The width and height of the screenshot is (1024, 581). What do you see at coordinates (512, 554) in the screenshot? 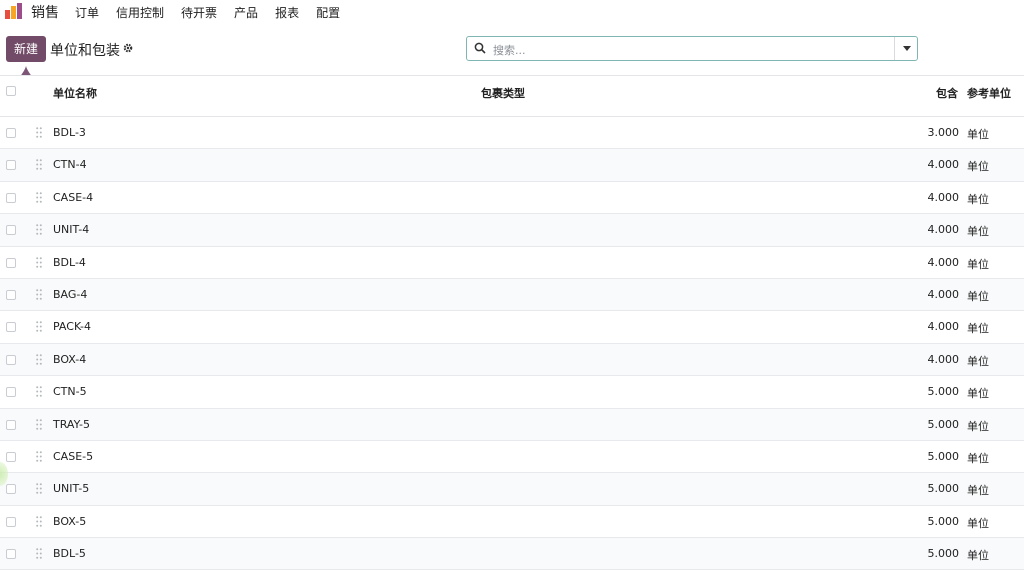
I see `table-row: BDL-5 5.000 单位` at bounding box center [512, 554].